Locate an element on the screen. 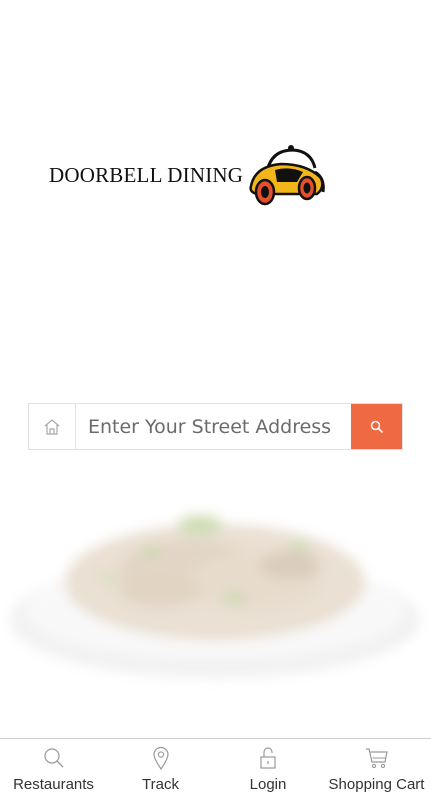 The image size is (431, 800). nav-restaurants: Restaurants is located at coordinates (53, 769).